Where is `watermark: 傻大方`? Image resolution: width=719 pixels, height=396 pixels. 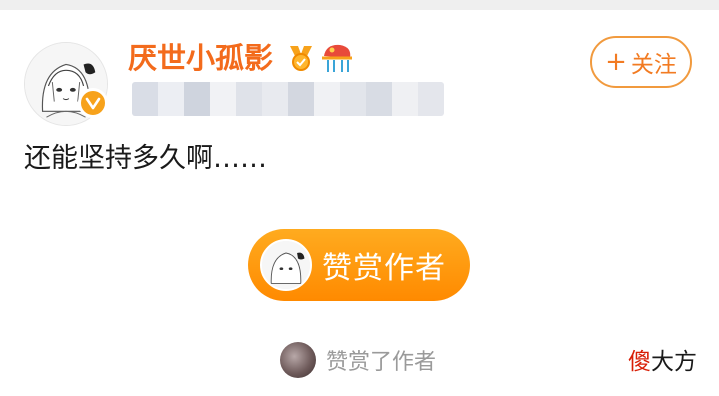 watermark: 傻大方 is located at coordinates (662, 359).